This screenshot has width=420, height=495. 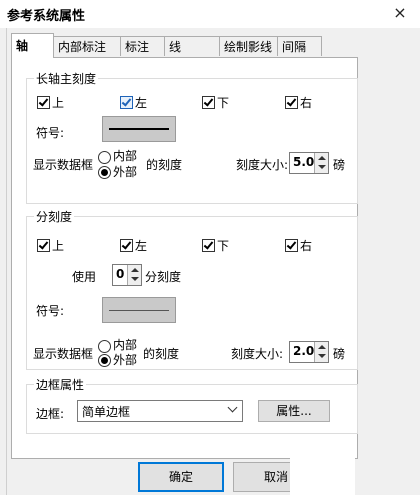 What do you see at coordinates (161, 354) in the screenshot?
I see `minor-ticks-suffix: 的刻度` at bounding box center [161, 354].